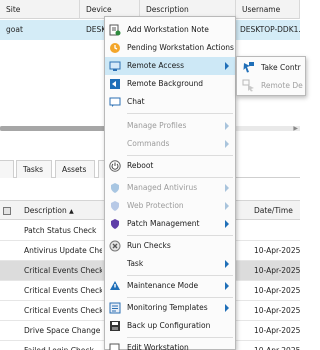 Image resolution: width=320 pixels, height=350 pixels. I want to click on submenu-item-remote-desktop: Remote De, so click(272, 86).